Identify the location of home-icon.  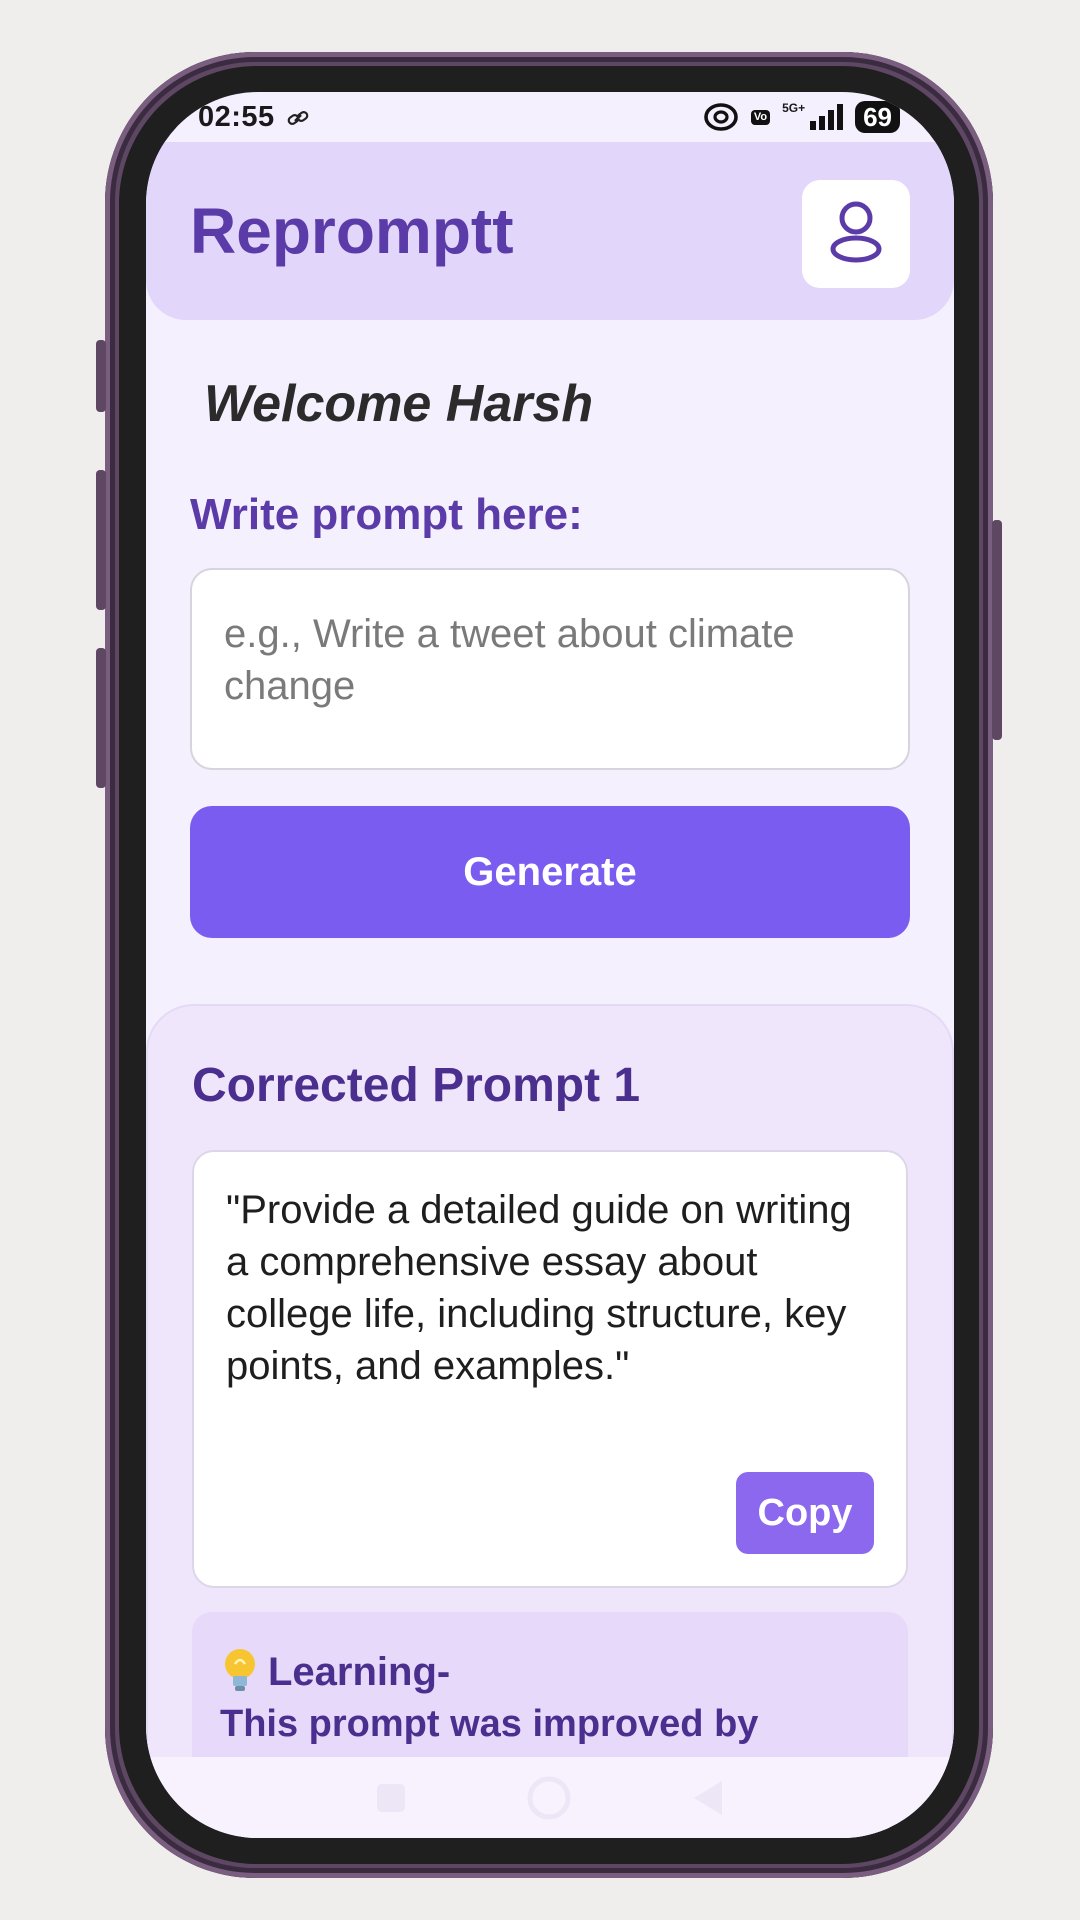
(549, 1798).